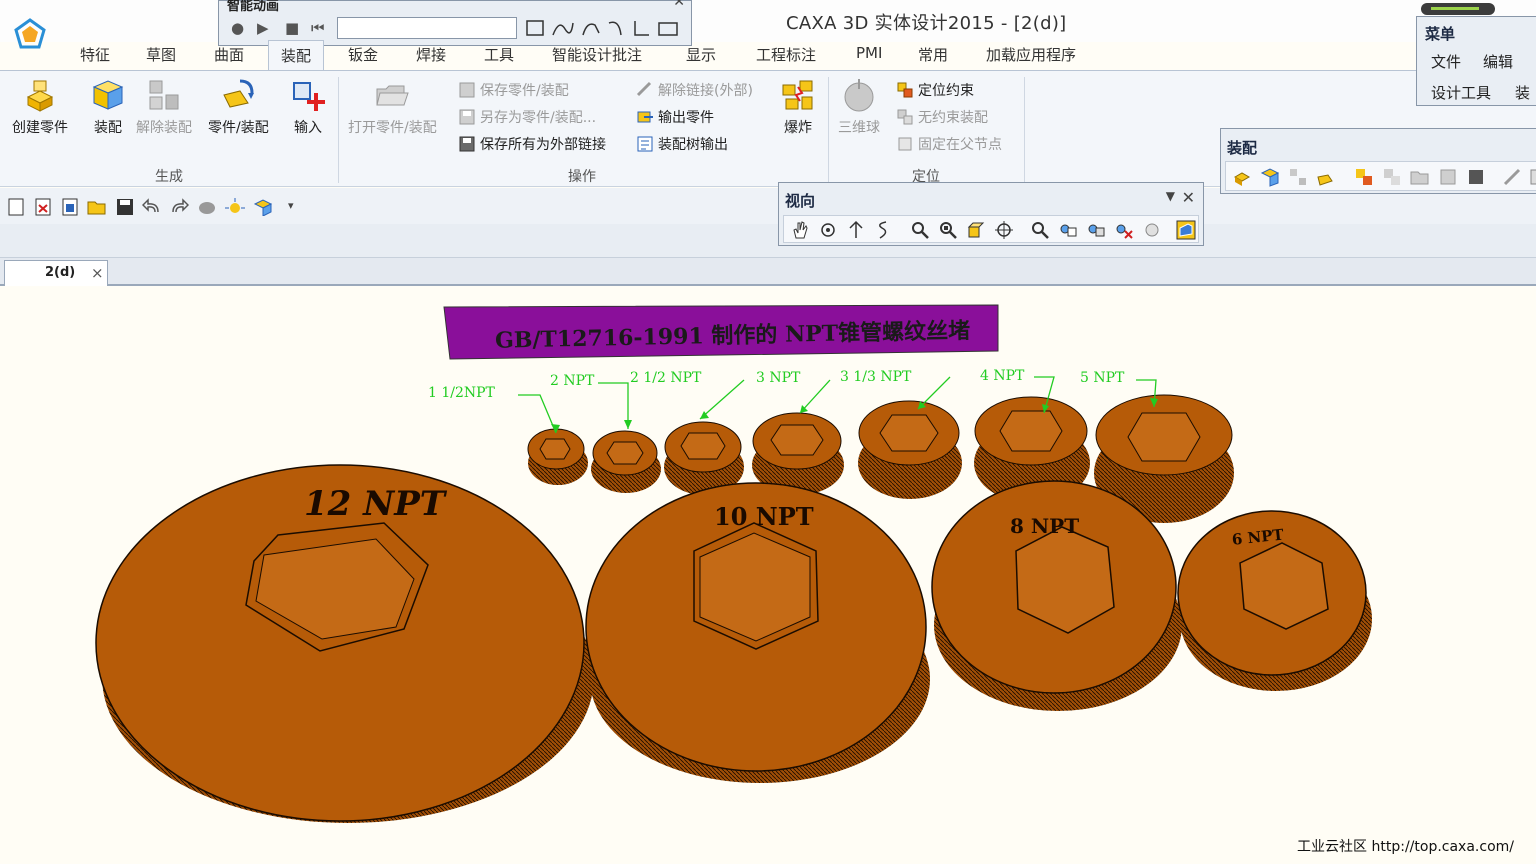 The width and height of the screenshot is (1536, 864). What do you see at coordinates (40, 107) in the screenshot?
I see `create-part-button: 创建零件` at bounding box center [40, 107].